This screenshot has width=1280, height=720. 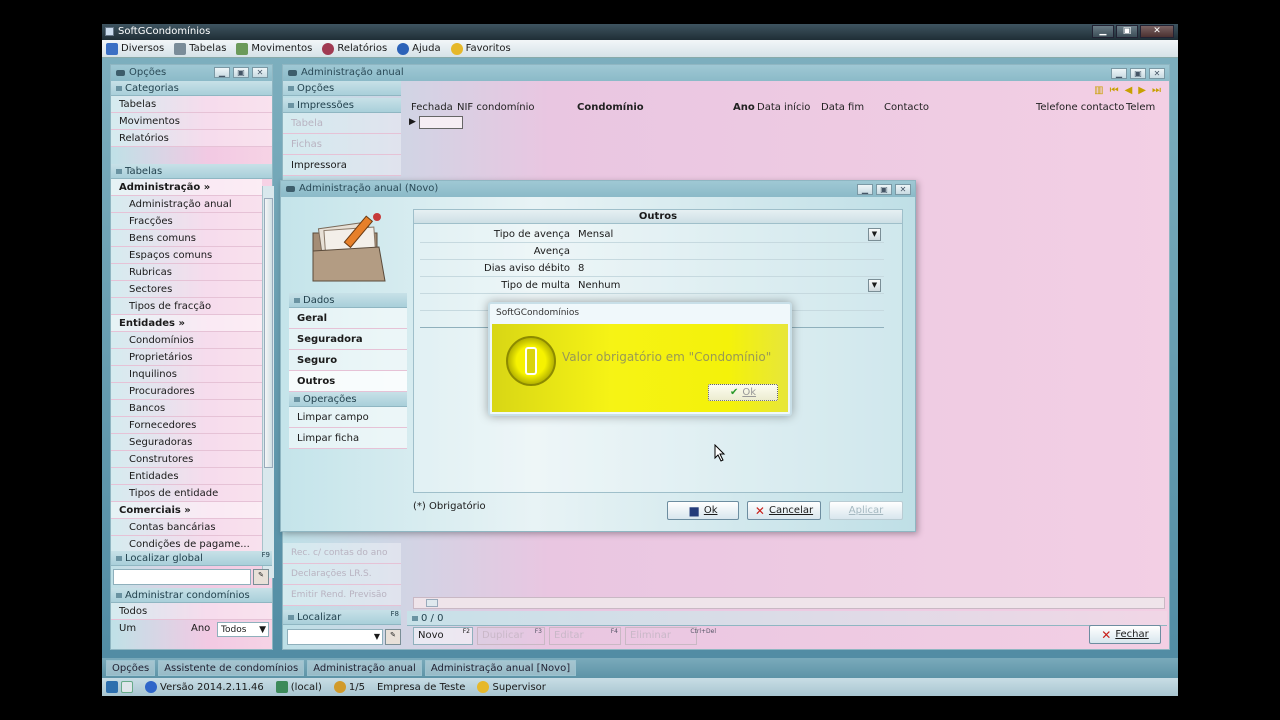 I want to click on col-condominio: Condomínio, so click(x=651, y=108).